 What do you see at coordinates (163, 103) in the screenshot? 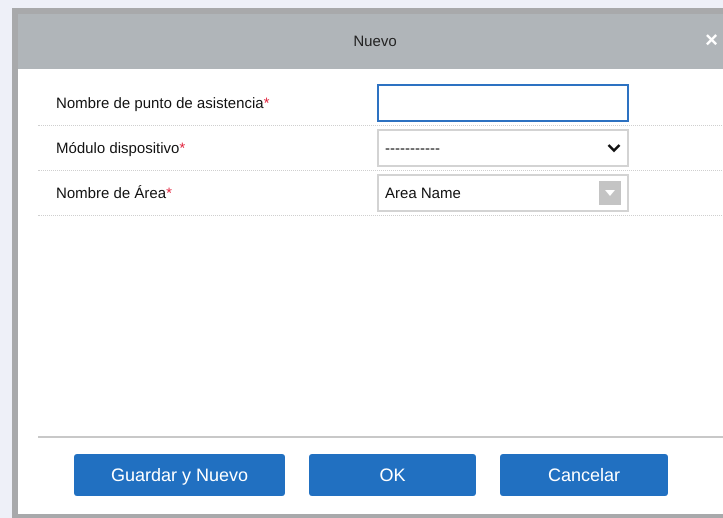
I see `field-label: Nombre de punto de asistencia*` at bounding box center [163, 103].